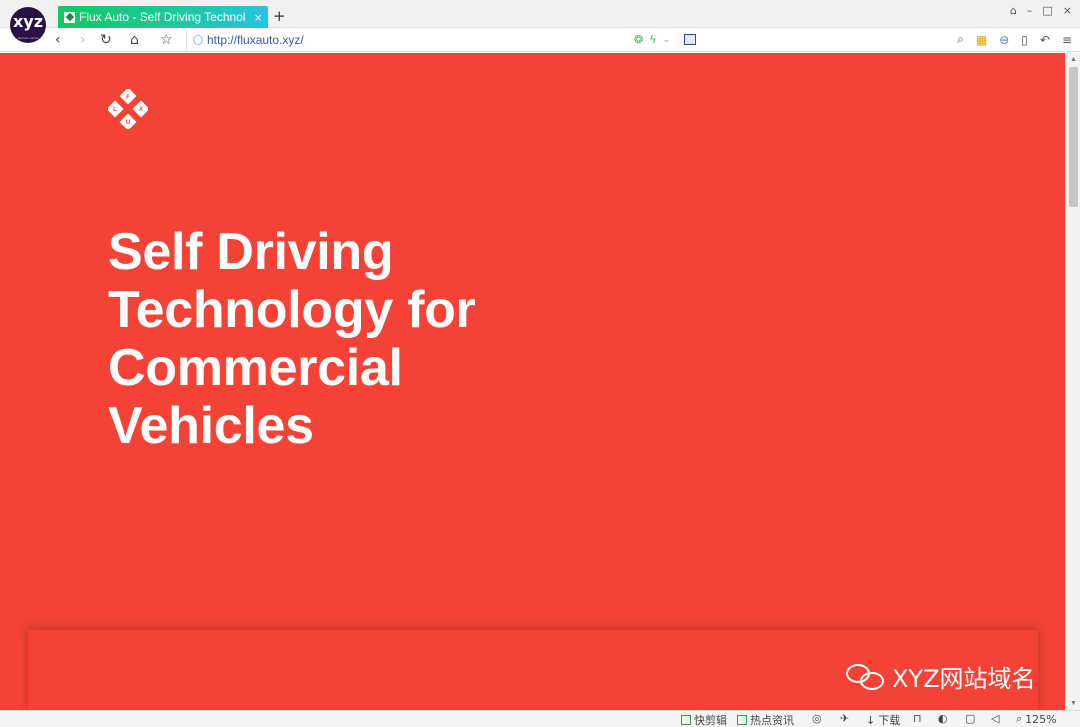 The image size is (1080, 727). I want to click on new-tab-button: +, so click(279, 16).